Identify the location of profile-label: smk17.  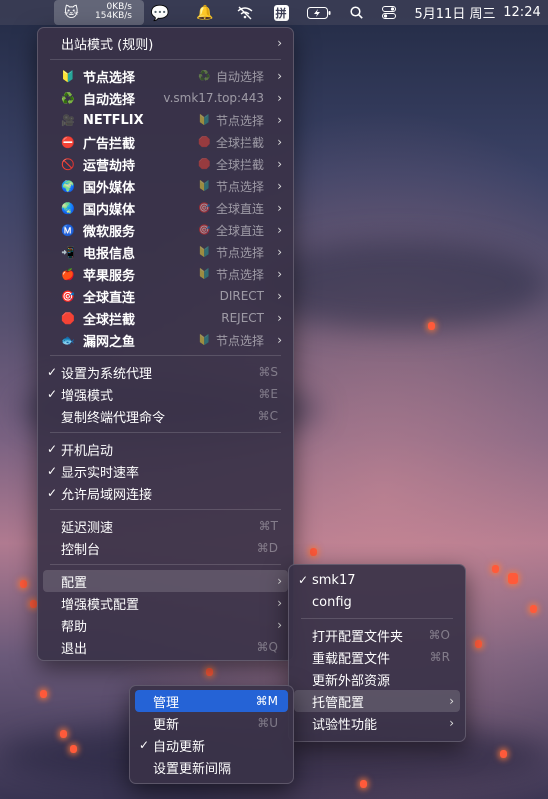
(334, 580).